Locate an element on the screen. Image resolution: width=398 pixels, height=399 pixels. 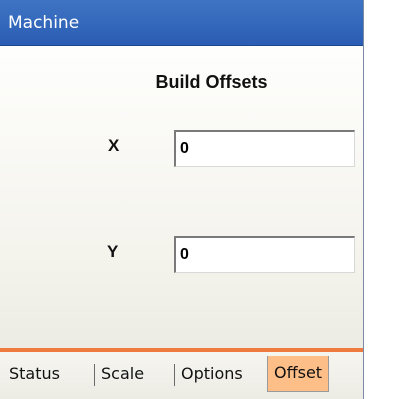
tab-options: Options is located at coordinates (212, 374).